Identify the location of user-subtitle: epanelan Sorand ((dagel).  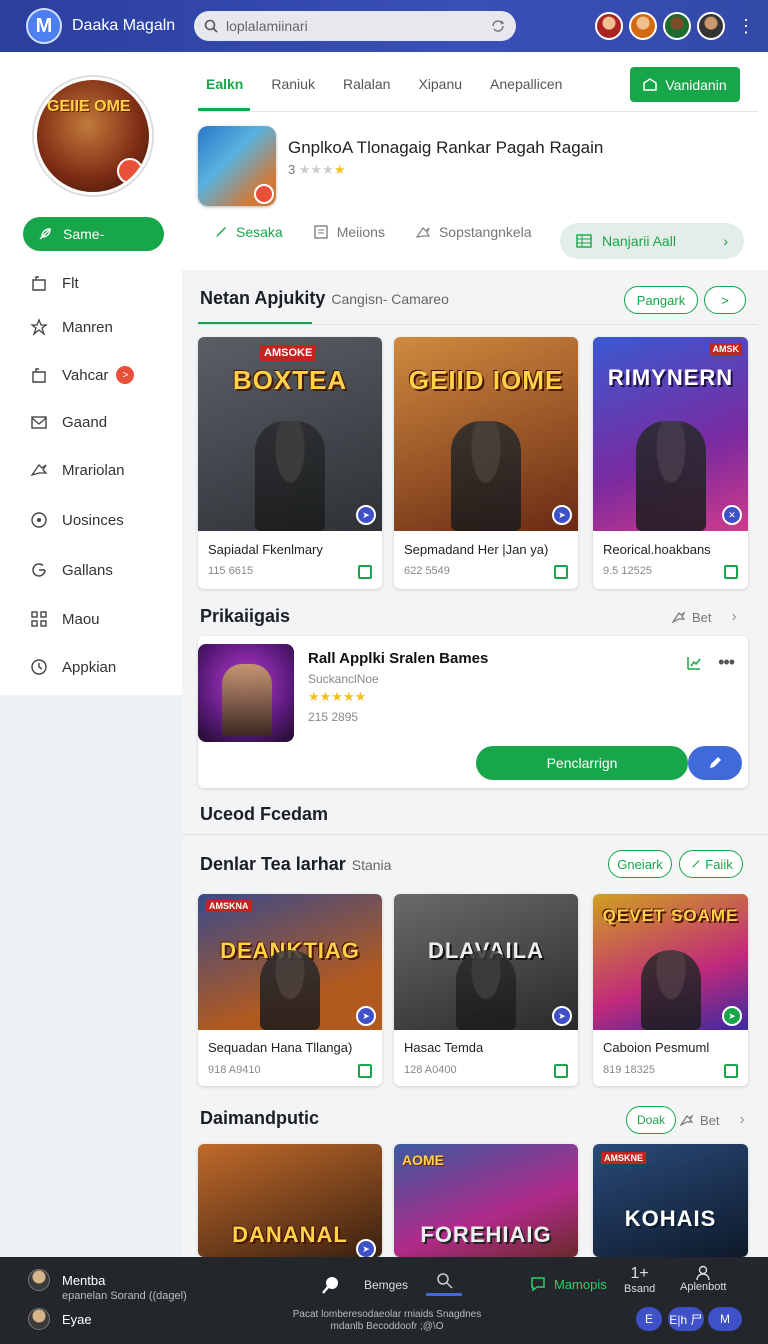
(124, 1296).